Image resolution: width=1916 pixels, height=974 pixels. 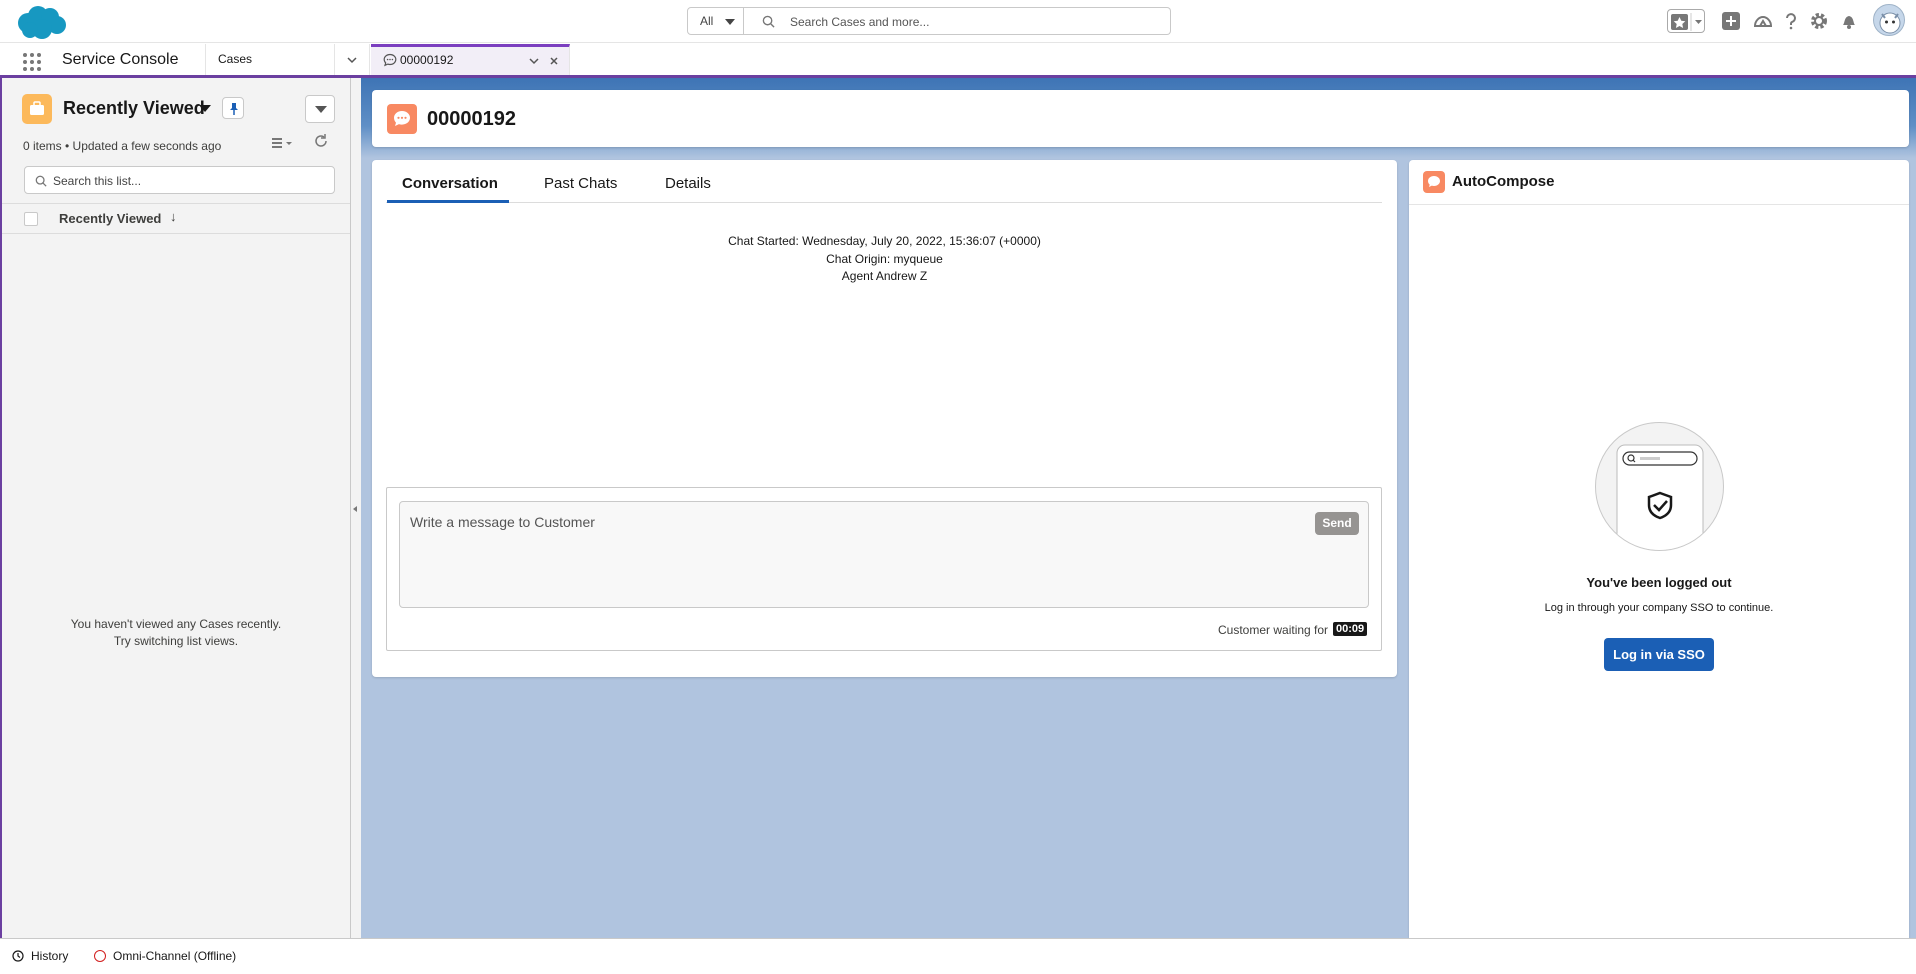 I want to click on bell-icon, so click(x=1849, y=21).